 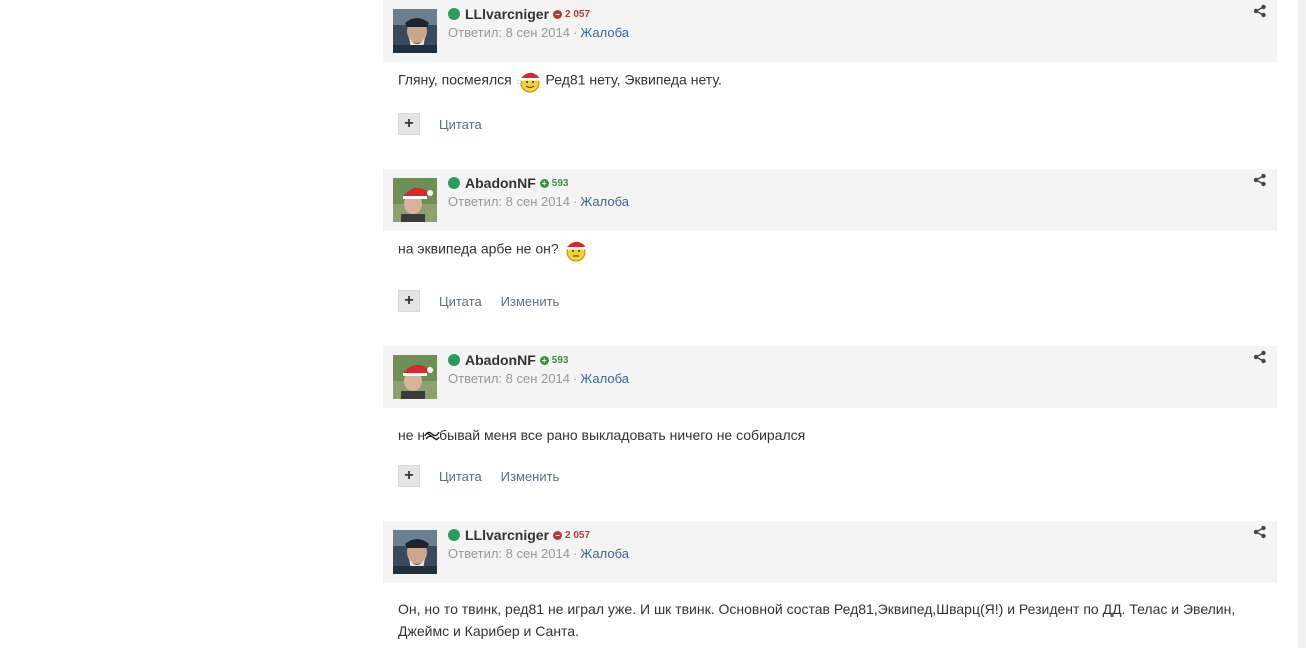 What do you see at coordinates (455, 79) in the screenshot?
I see `post-text: Гляну, посмеялся` at bounding box center [455, 79].